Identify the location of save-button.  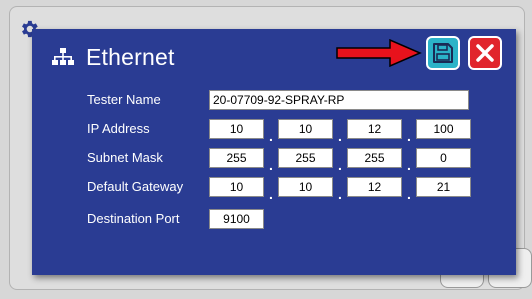
(443, 53).